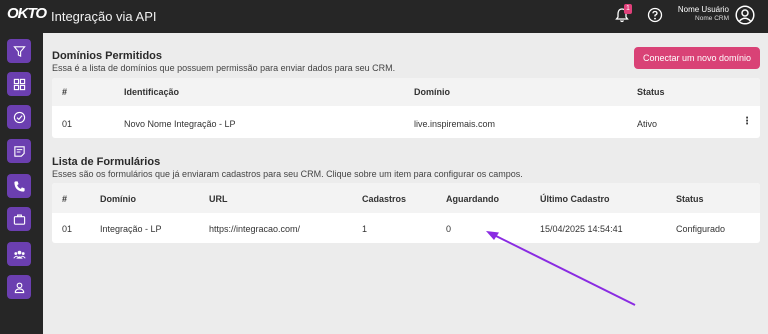 This screenshot has width=768, height=334. Describe the element at coordinates (745, 15) in the screenshot. I see `avatar-icon` at that location.